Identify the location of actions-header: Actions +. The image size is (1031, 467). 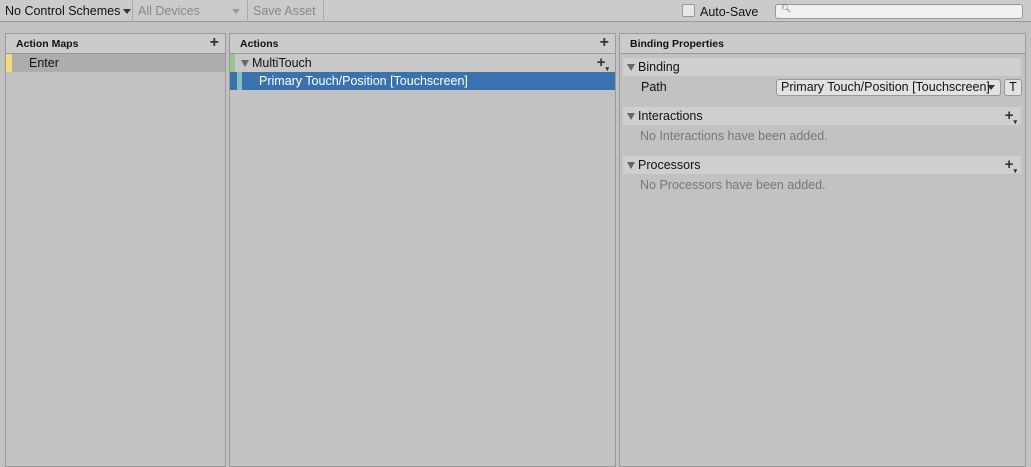
(422, 44).